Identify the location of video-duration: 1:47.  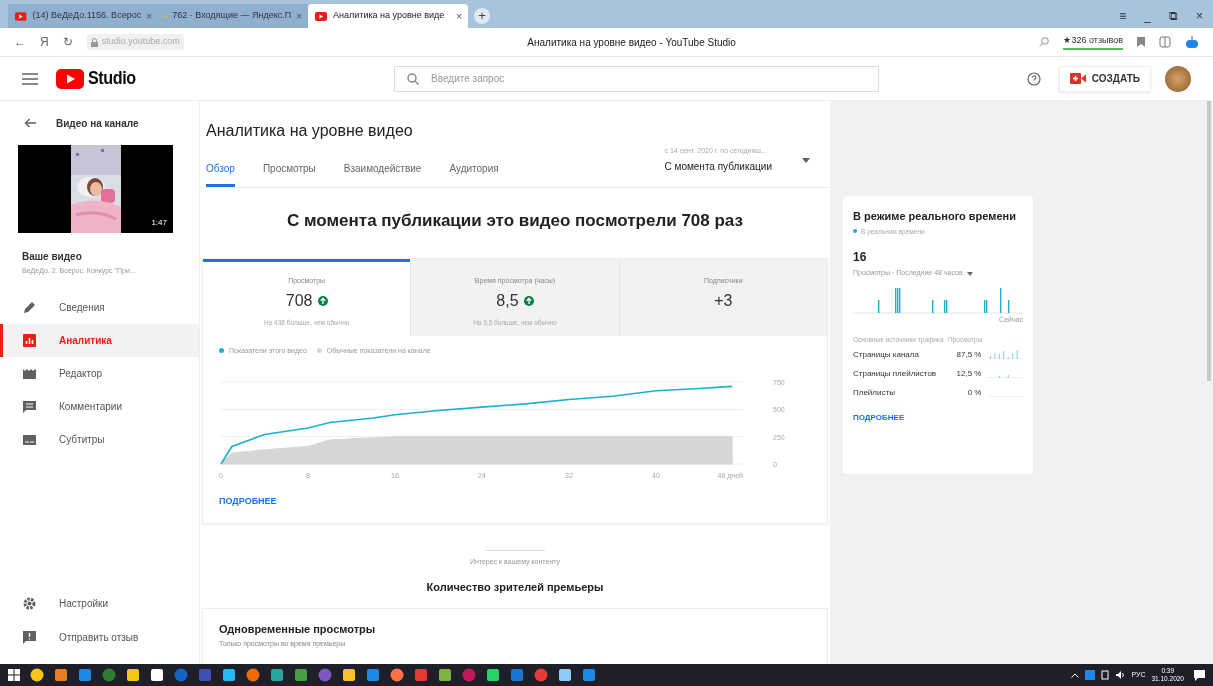
(159, 223).